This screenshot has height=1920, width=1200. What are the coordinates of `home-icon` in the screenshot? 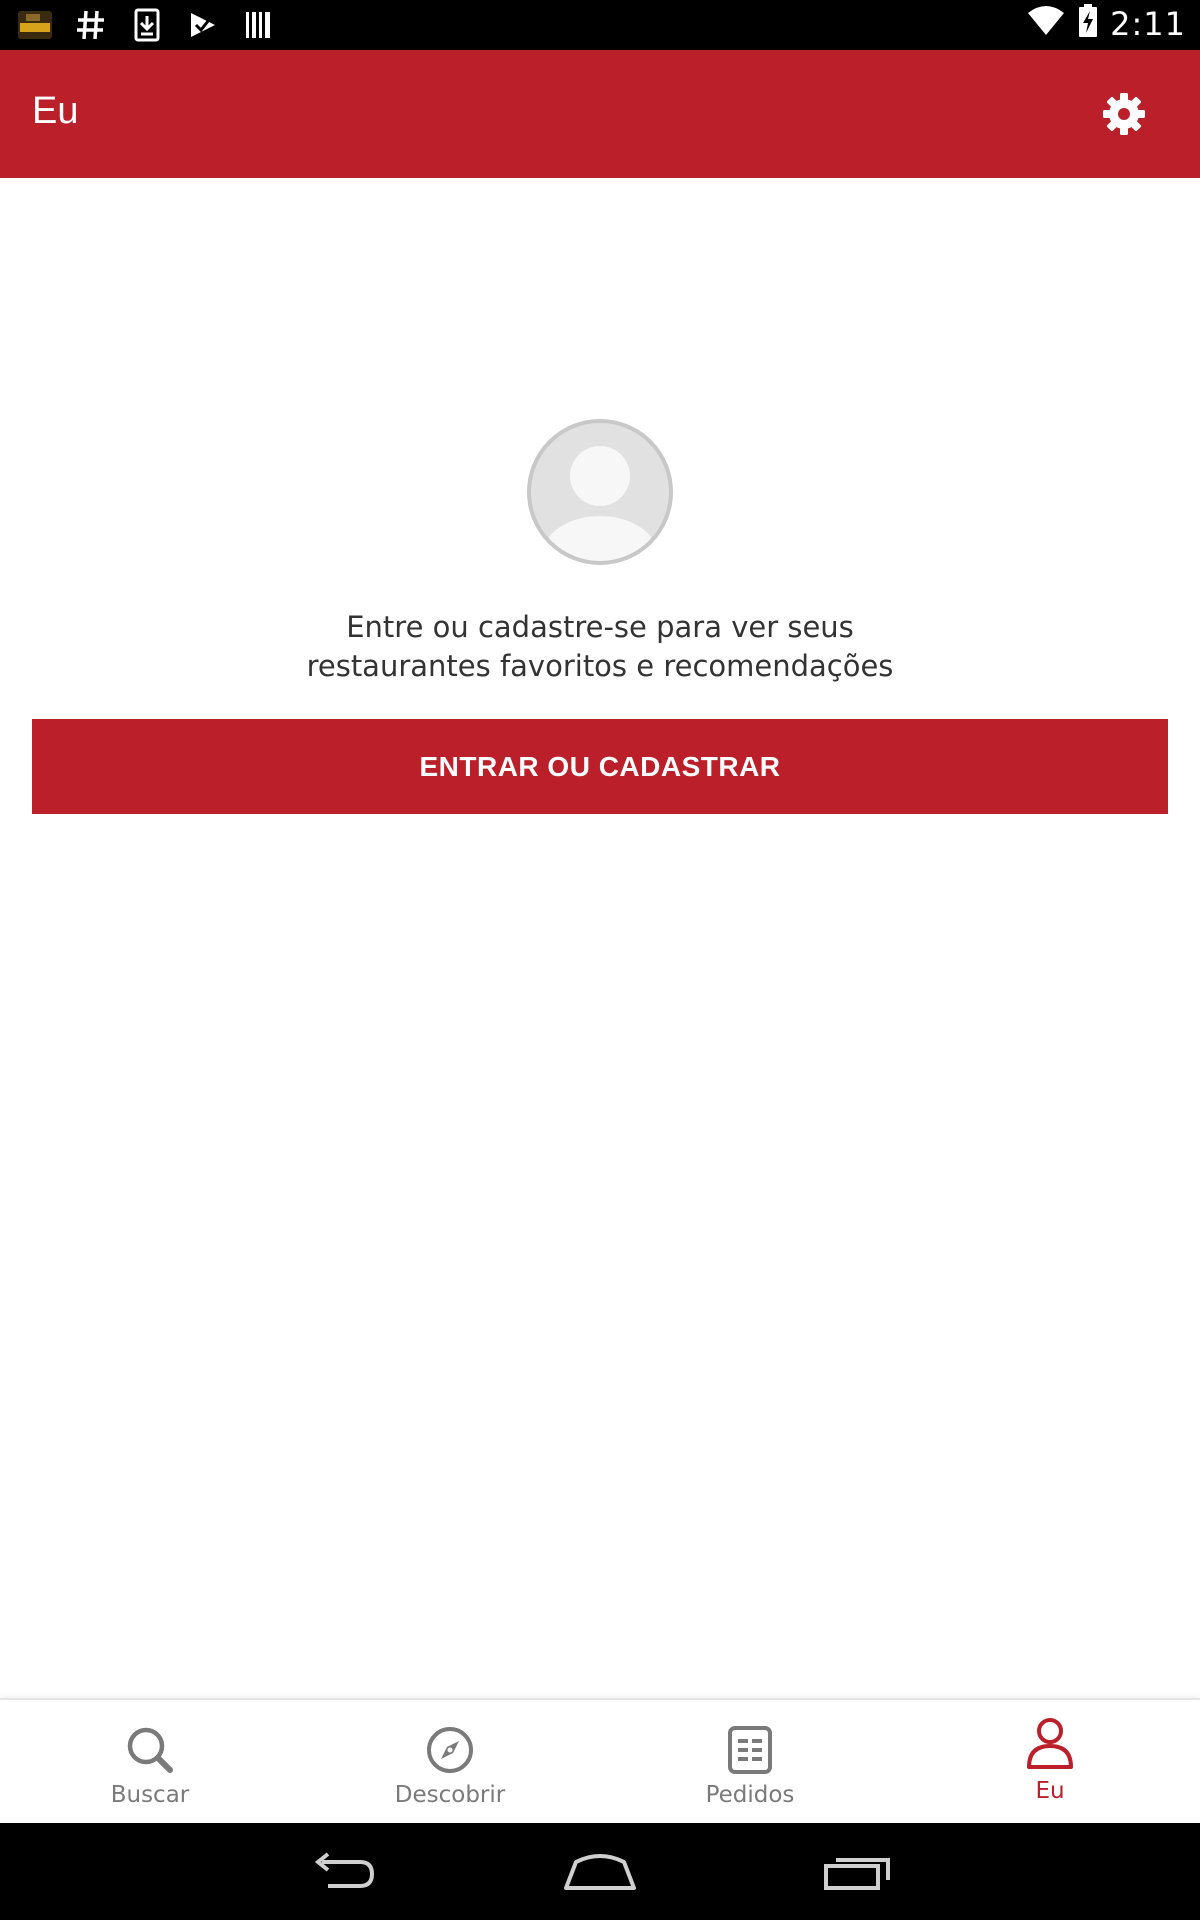 It's located at (600, 1872).